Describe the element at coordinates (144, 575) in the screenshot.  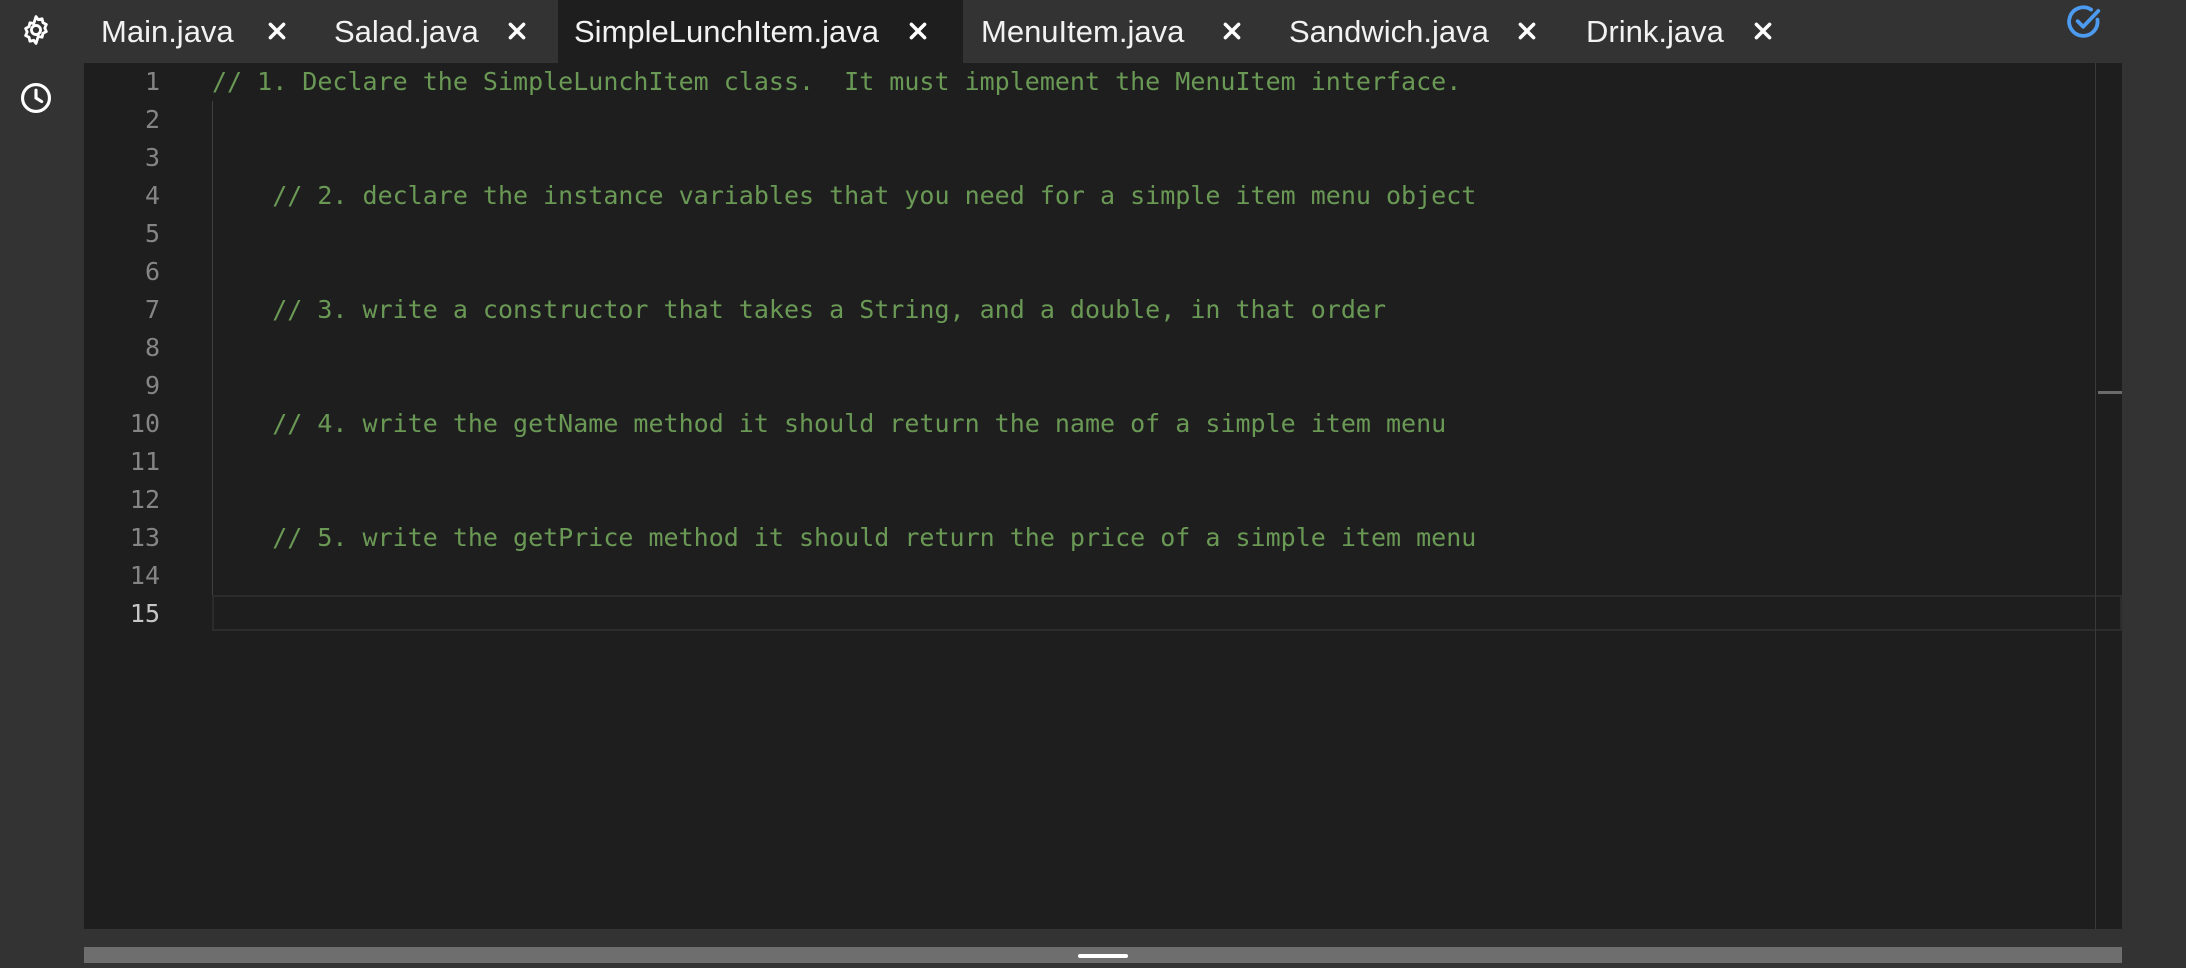
I see `line-number: 14` at that location.